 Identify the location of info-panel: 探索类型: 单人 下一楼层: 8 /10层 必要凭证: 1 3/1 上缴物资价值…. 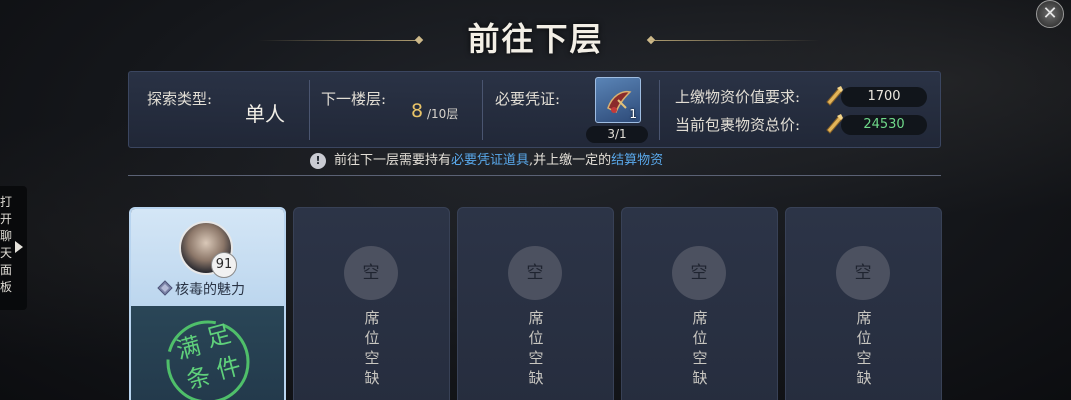
(534, 109).